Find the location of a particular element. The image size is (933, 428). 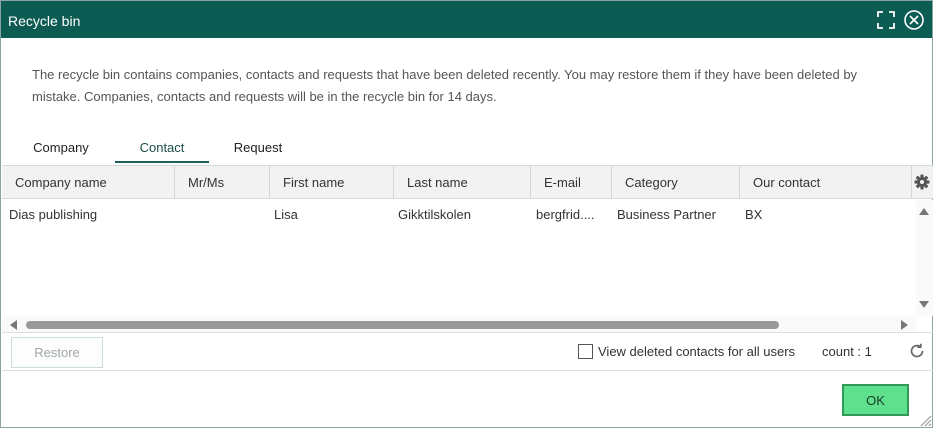

cell-last-name: Gikktilskolen is located at coordinates (434, 214).